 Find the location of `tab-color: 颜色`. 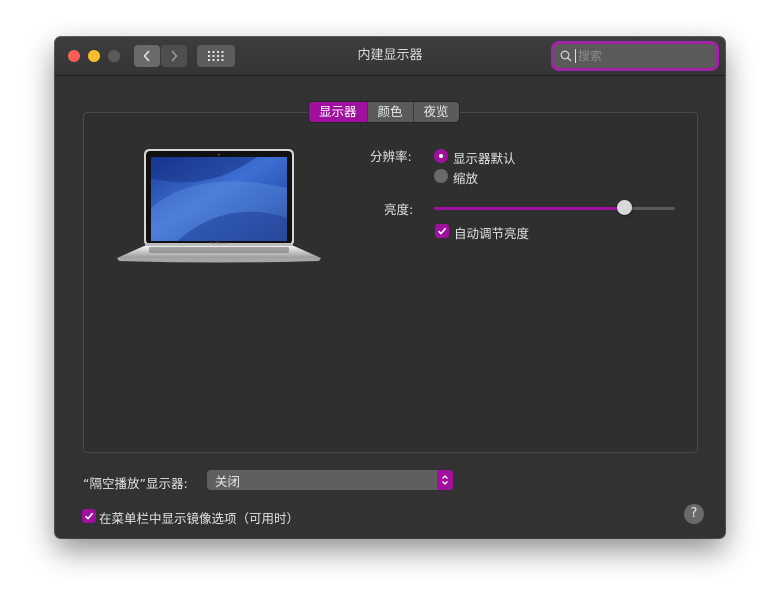

tab-color: 颜色 is located at coordinates (390, 112).